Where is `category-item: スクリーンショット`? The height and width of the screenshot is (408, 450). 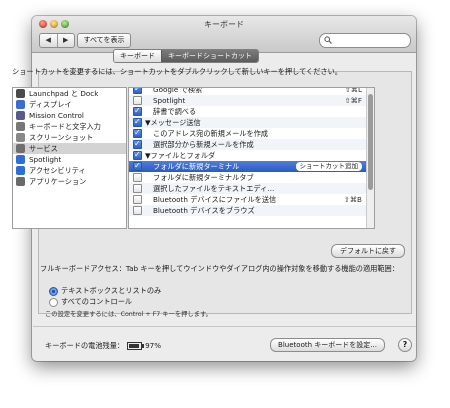
category-item: スクリーンショット is located at coordinates (69, 137).